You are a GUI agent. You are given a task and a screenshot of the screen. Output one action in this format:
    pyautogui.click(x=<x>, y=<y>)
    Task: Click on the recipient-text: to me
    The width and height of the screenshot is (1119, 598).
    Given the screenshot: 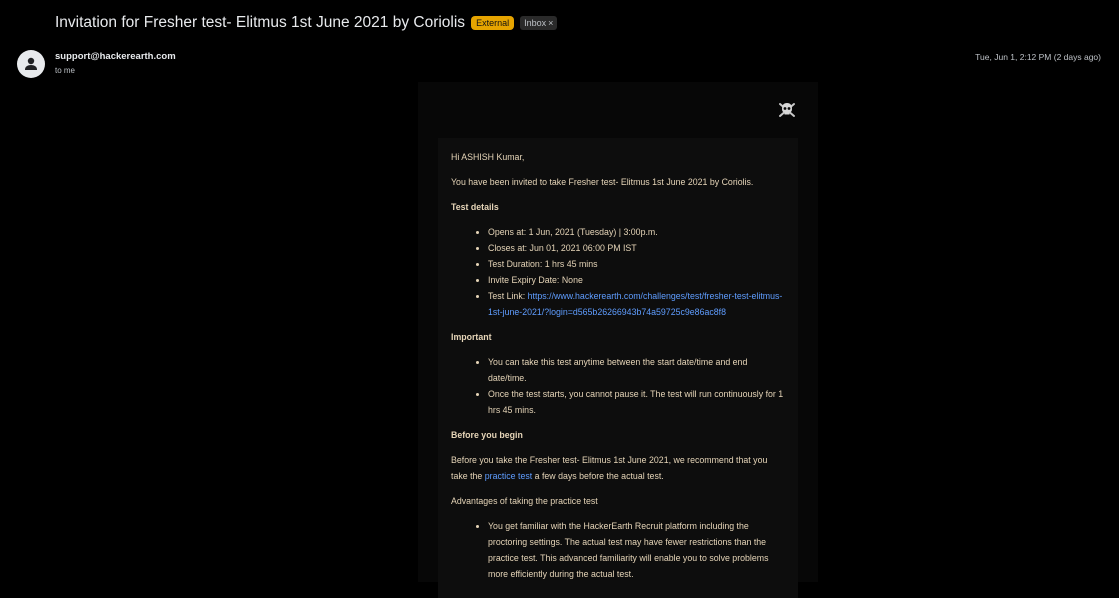 What is the action you would take?
    pyautogui.click(x=65, y=70)
    